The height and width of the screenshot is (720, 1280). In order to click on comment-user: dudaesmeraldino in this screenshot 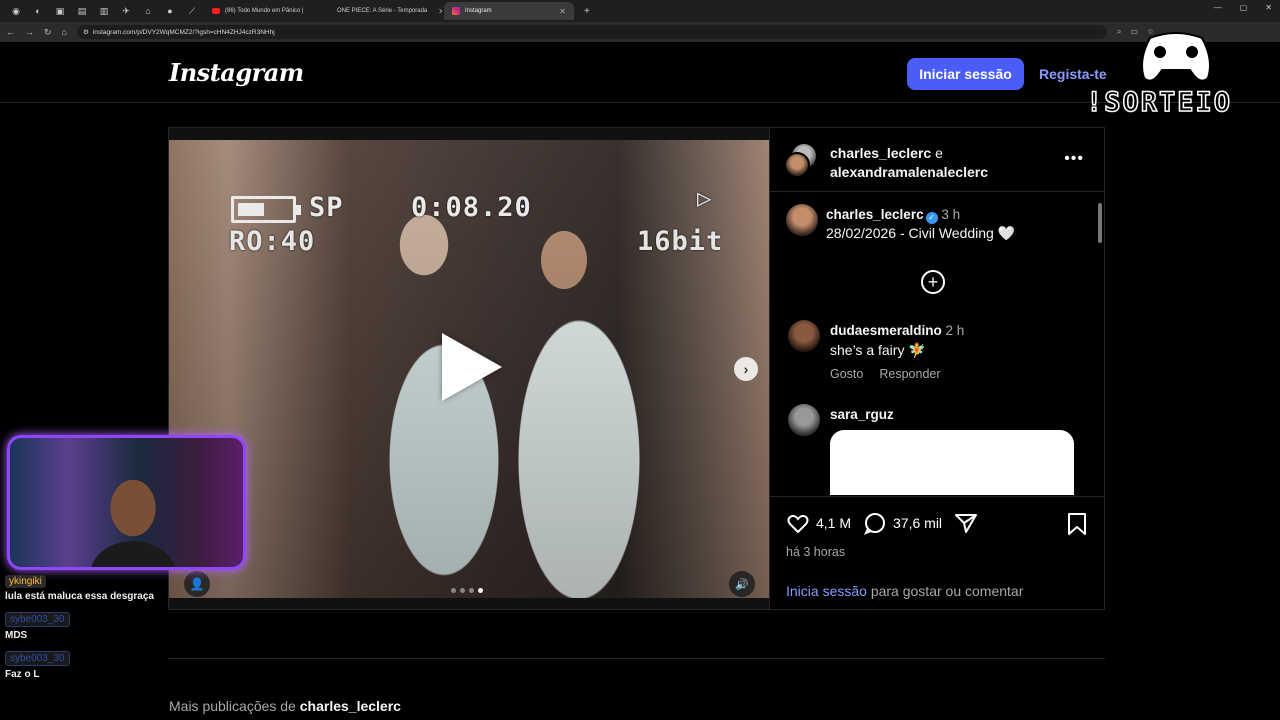, I will do `click(886, 330)`.